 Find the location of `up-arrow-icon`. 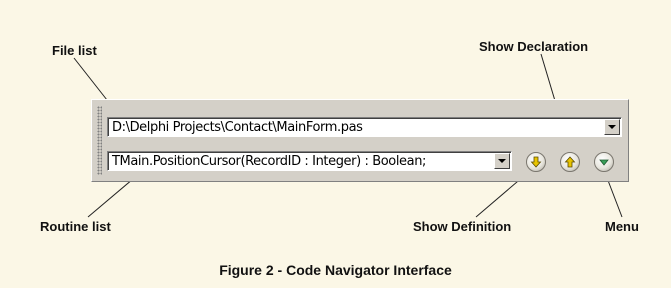

up-arrow-icon is located at coordinates (570, 162).